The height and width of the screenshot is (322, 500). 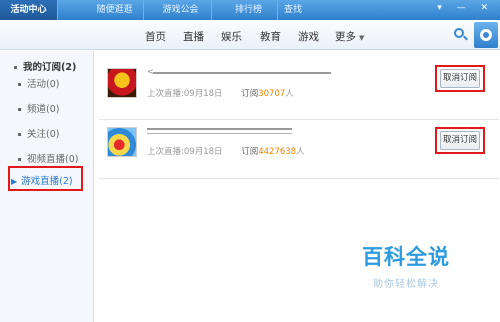 What do you see at coordinates (181, 10) in the screenshot?
I see `tab-game-guild: 游戏公会` at bounding box center [181, 10].